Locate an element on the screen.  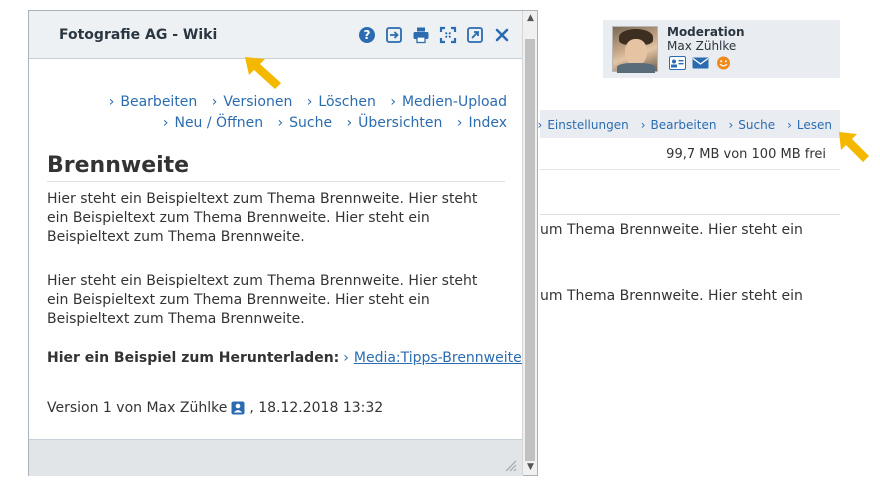
page-title: Brennweite is located at coordinates (276, 167).